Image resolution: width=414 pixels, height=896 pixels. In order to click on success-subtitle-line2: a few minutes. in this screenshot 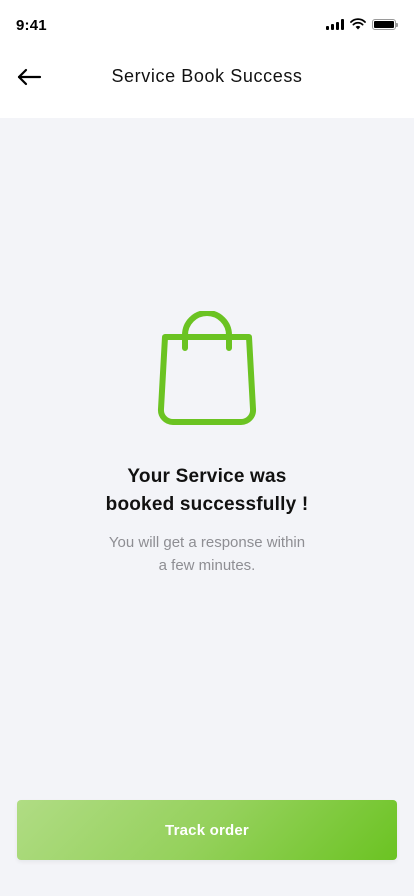, I will do `click(207, 565)`.